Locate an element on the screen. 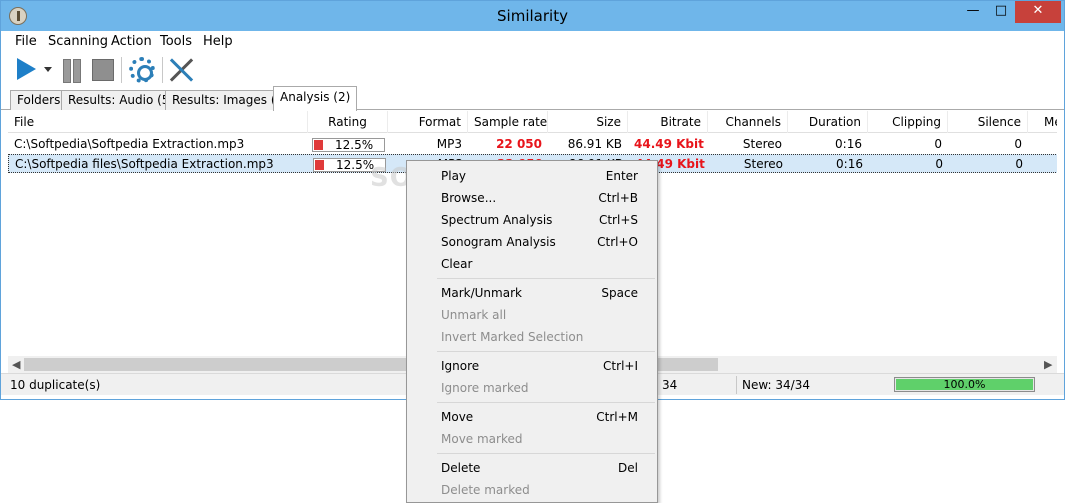 Image resolution: width=1065 pixels, height=503 pixels. toolbar-separator is located at coordinates (121, 70).